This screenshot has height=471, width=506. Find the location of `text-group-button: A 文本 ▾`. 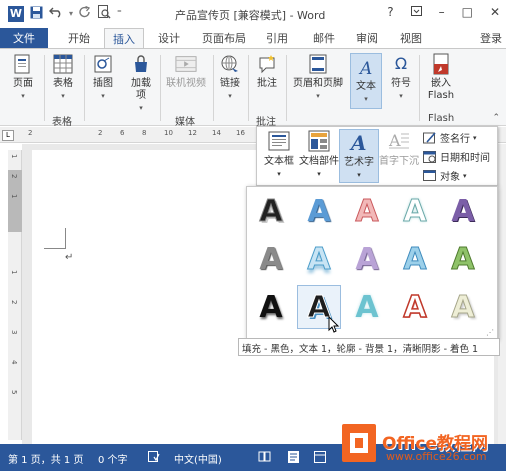

text-group-button: A 文本 ▾ is located at coordinates (366, 81).